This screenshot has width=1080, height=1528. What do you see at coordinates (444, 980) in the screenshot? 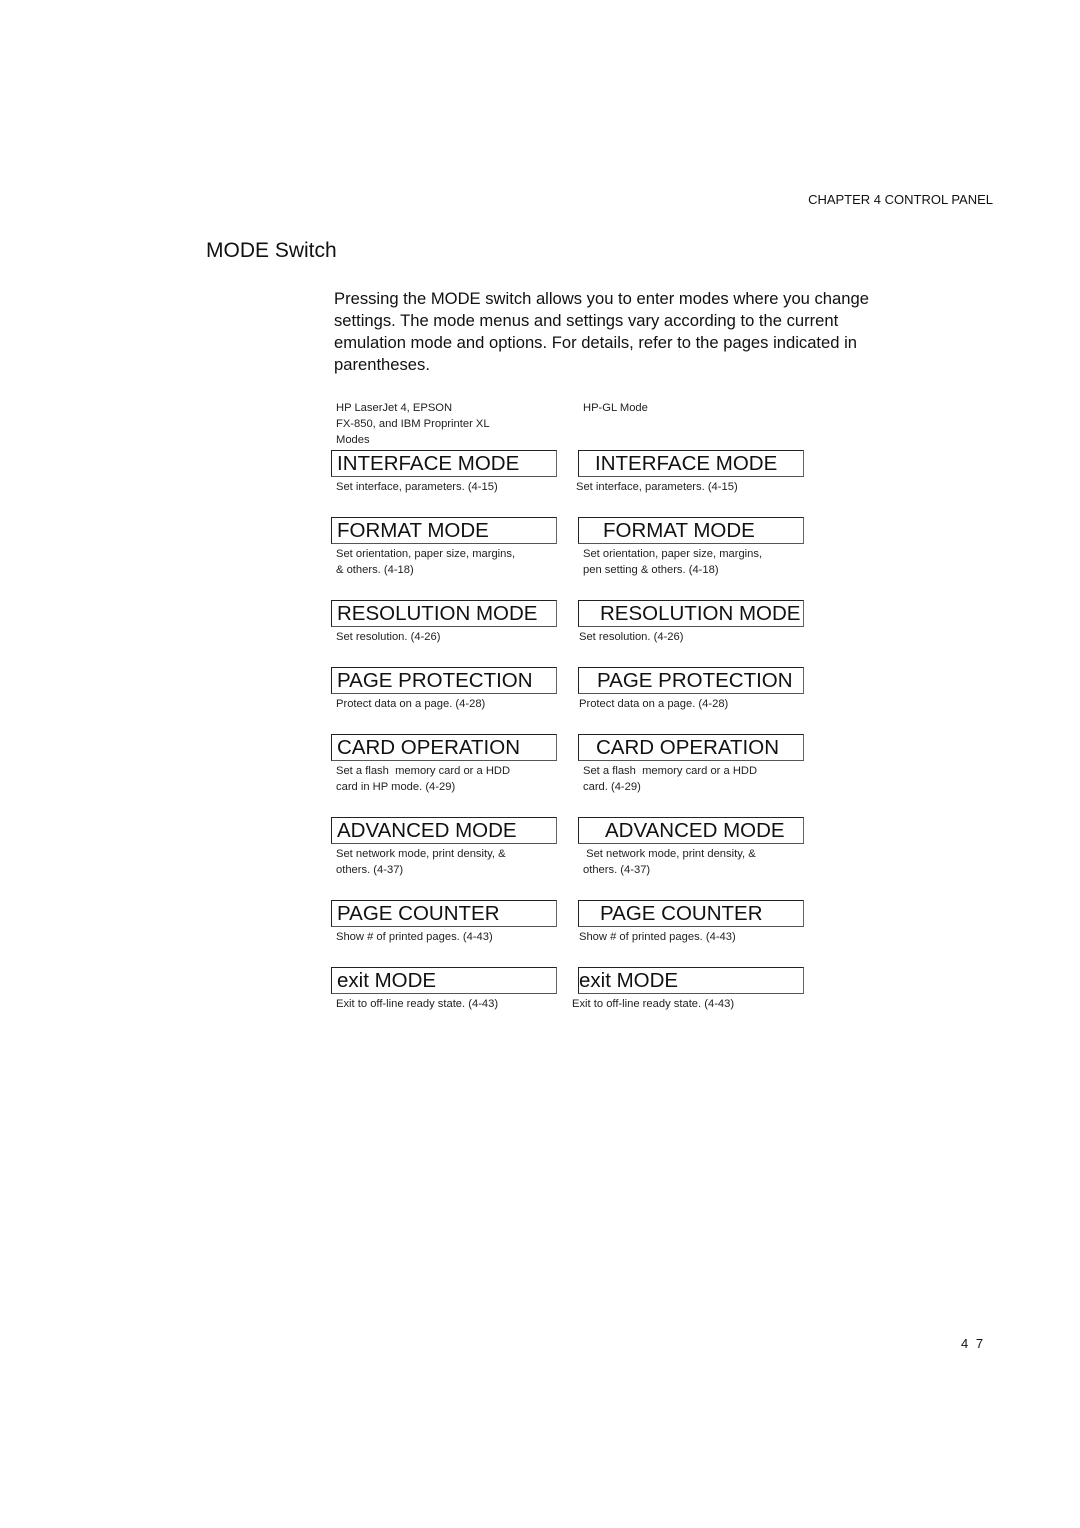
I see `mode-box-left: exit MODE` at bounding box center [444, 980].